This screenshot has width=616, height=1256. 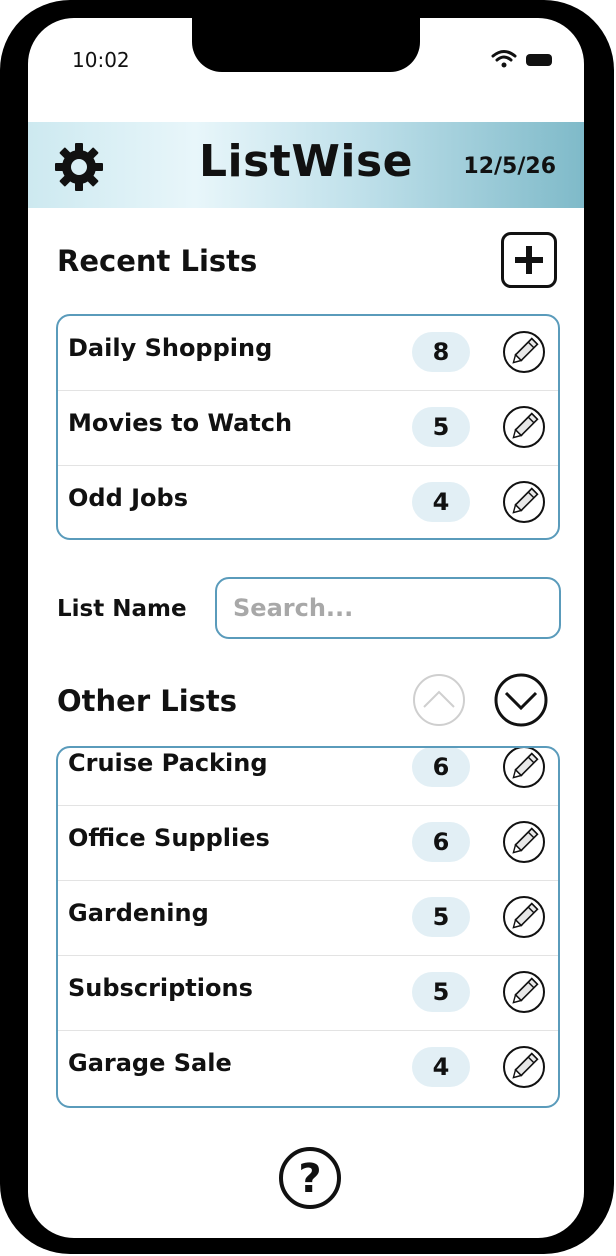 I want to click on other-lists-title: Other Lists, so click(x=147, y=701).